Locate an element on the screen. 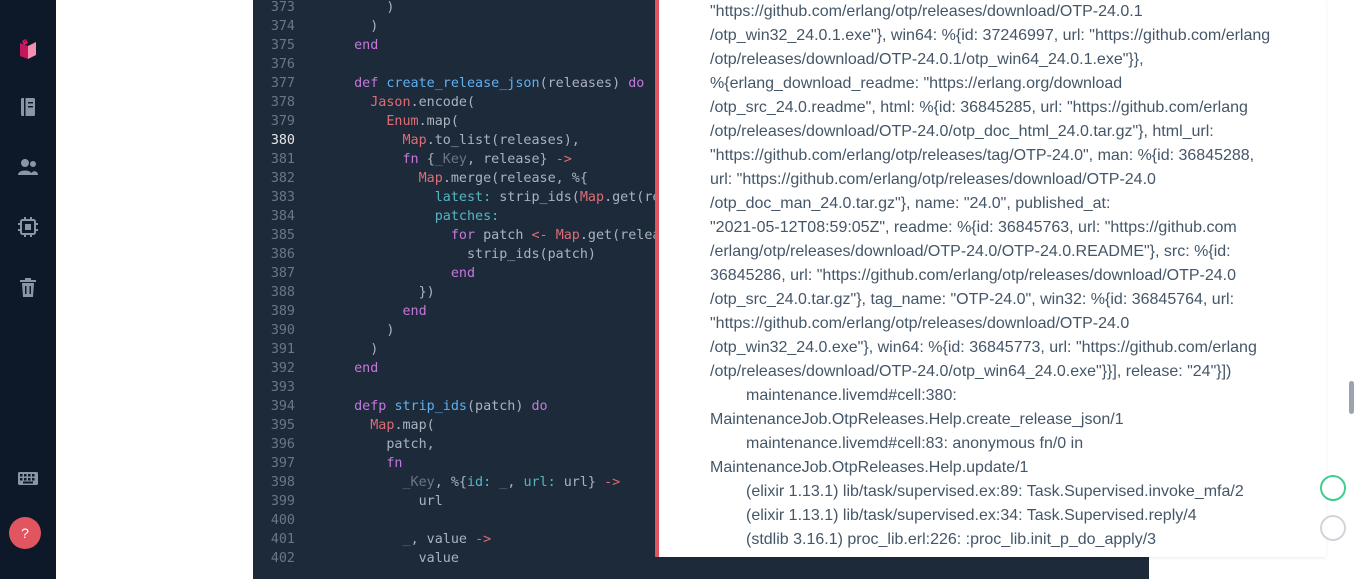  code-token: patch, is located at coordinates (386, 444).